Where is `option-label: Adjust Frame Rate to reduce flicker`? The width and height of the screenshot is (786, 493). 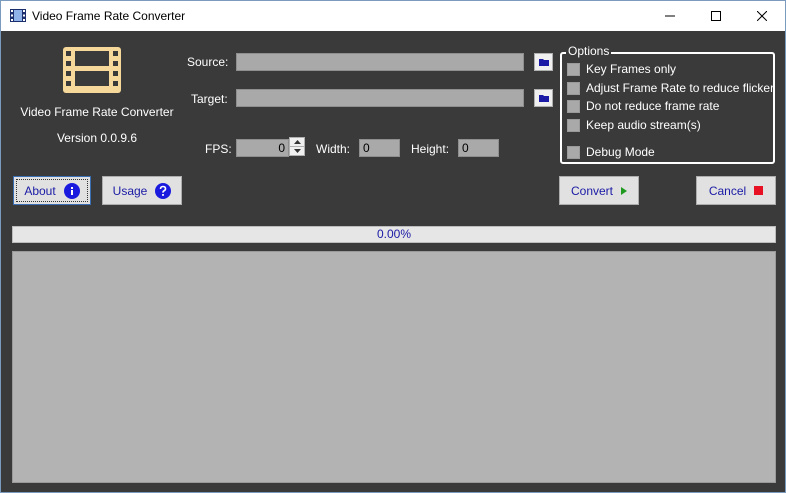
option-label: Adjust Frame Rate to reduce flicker is located at coordinates (680, 88).